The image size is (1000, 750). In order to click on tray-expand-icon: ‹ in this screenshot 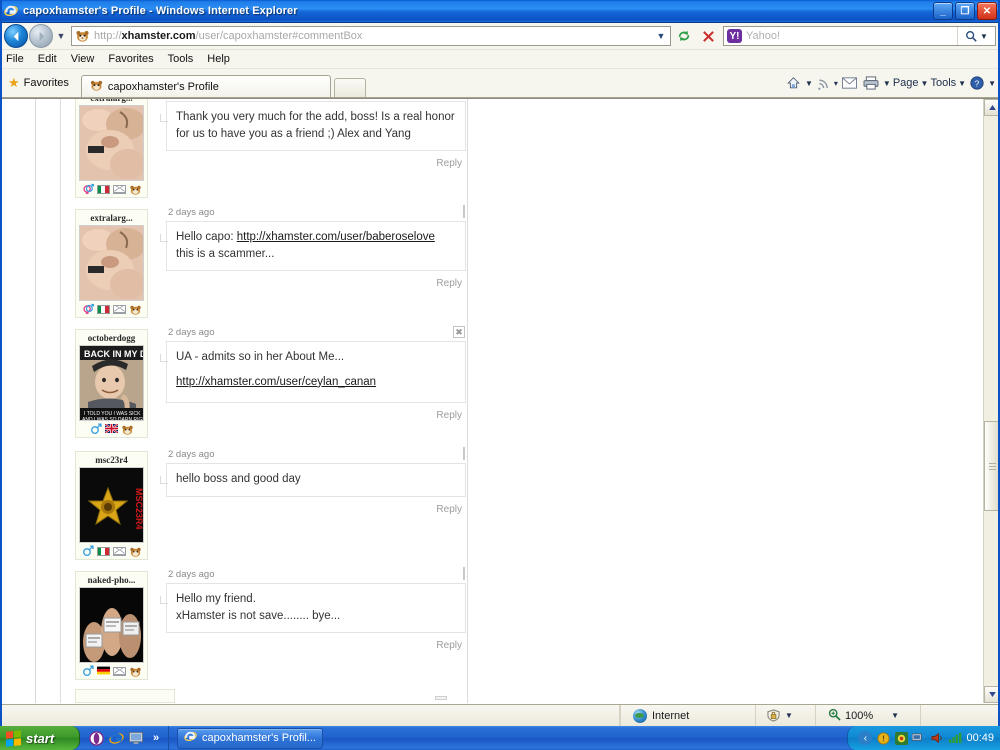, I will do `click(865, 738)`.